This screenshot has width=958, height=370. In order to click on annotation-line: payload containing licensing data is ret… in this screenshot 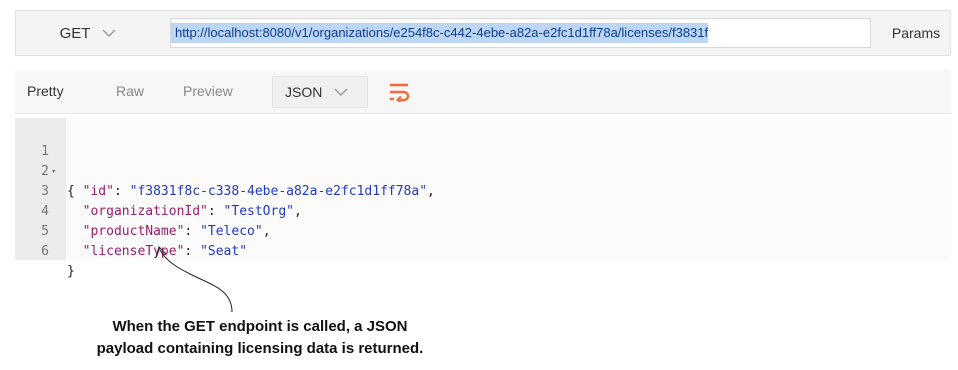, I will do `click(260, 348)`.